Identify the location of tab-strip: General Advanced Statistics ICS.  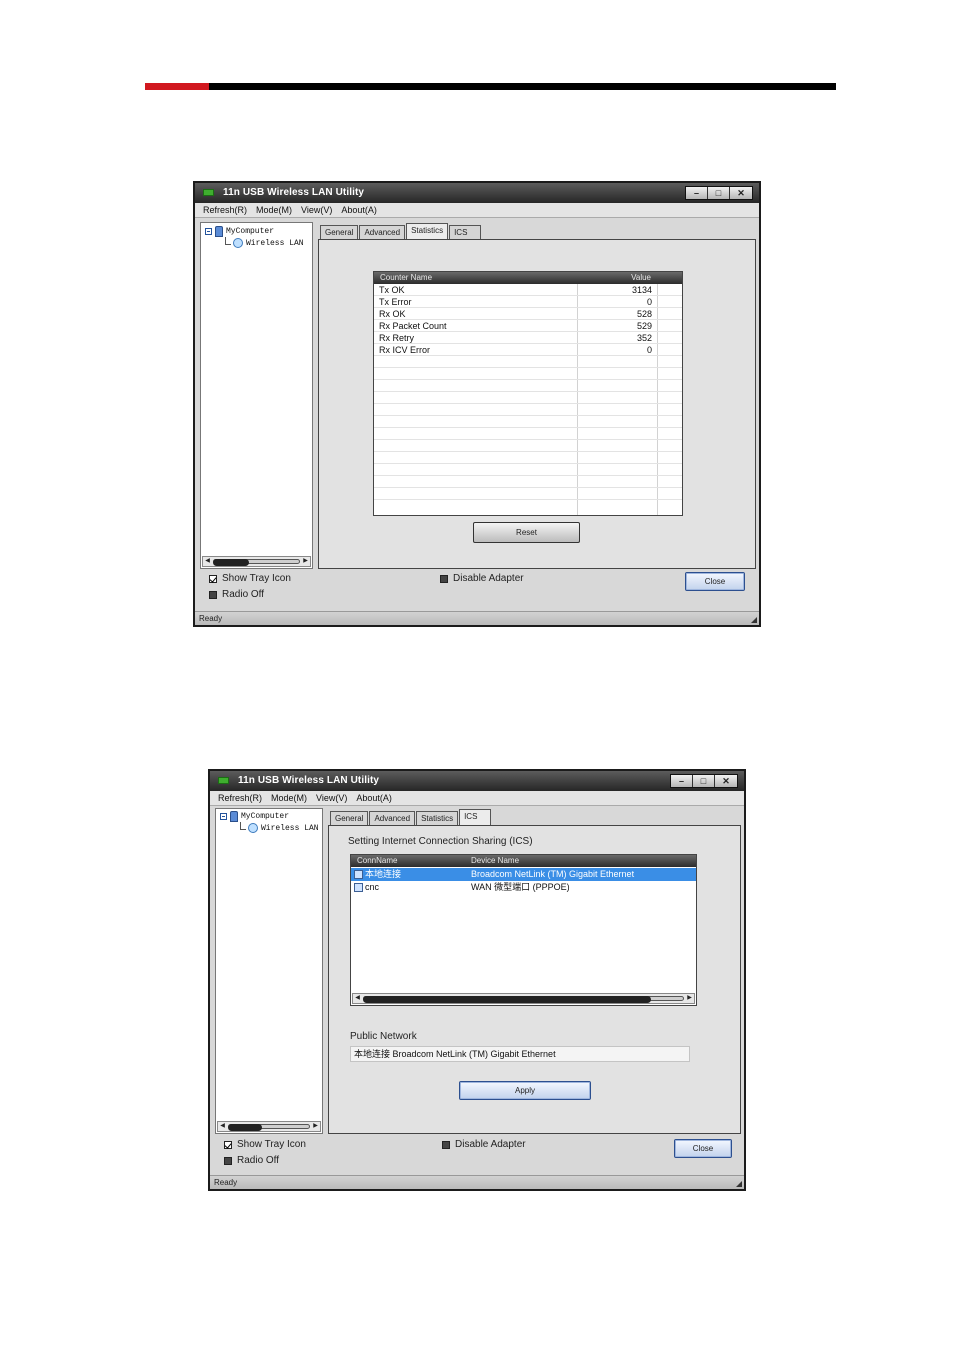
(401, 231).